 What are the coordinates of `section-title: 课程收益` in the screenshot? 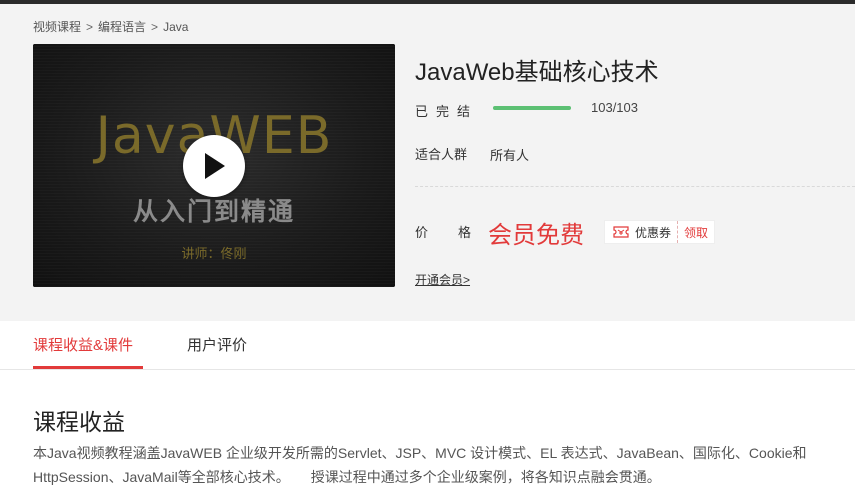 It's located at (79, 422).